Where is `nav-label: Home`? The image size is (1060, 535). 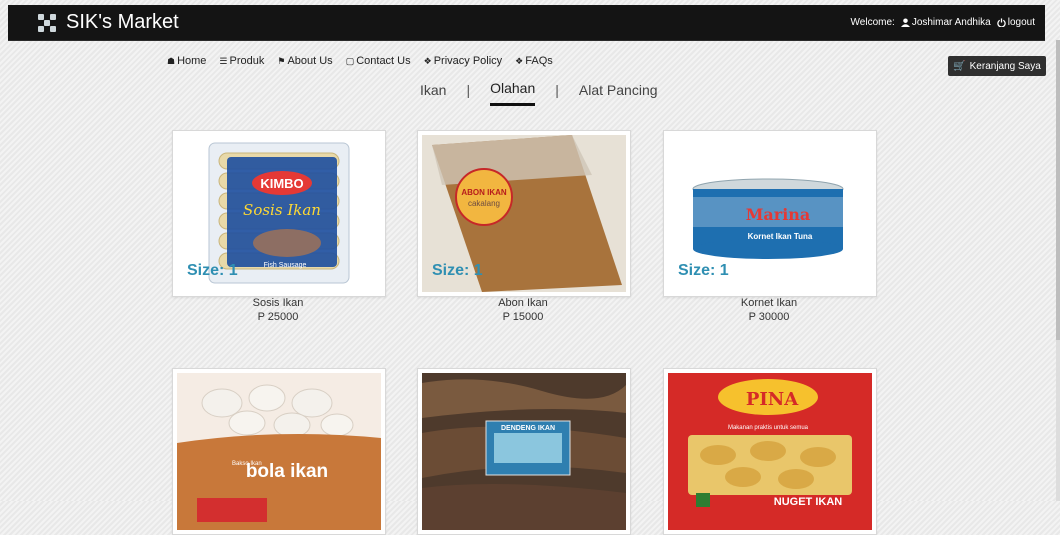 nav-label: Home is located at coordinates (192, 61).